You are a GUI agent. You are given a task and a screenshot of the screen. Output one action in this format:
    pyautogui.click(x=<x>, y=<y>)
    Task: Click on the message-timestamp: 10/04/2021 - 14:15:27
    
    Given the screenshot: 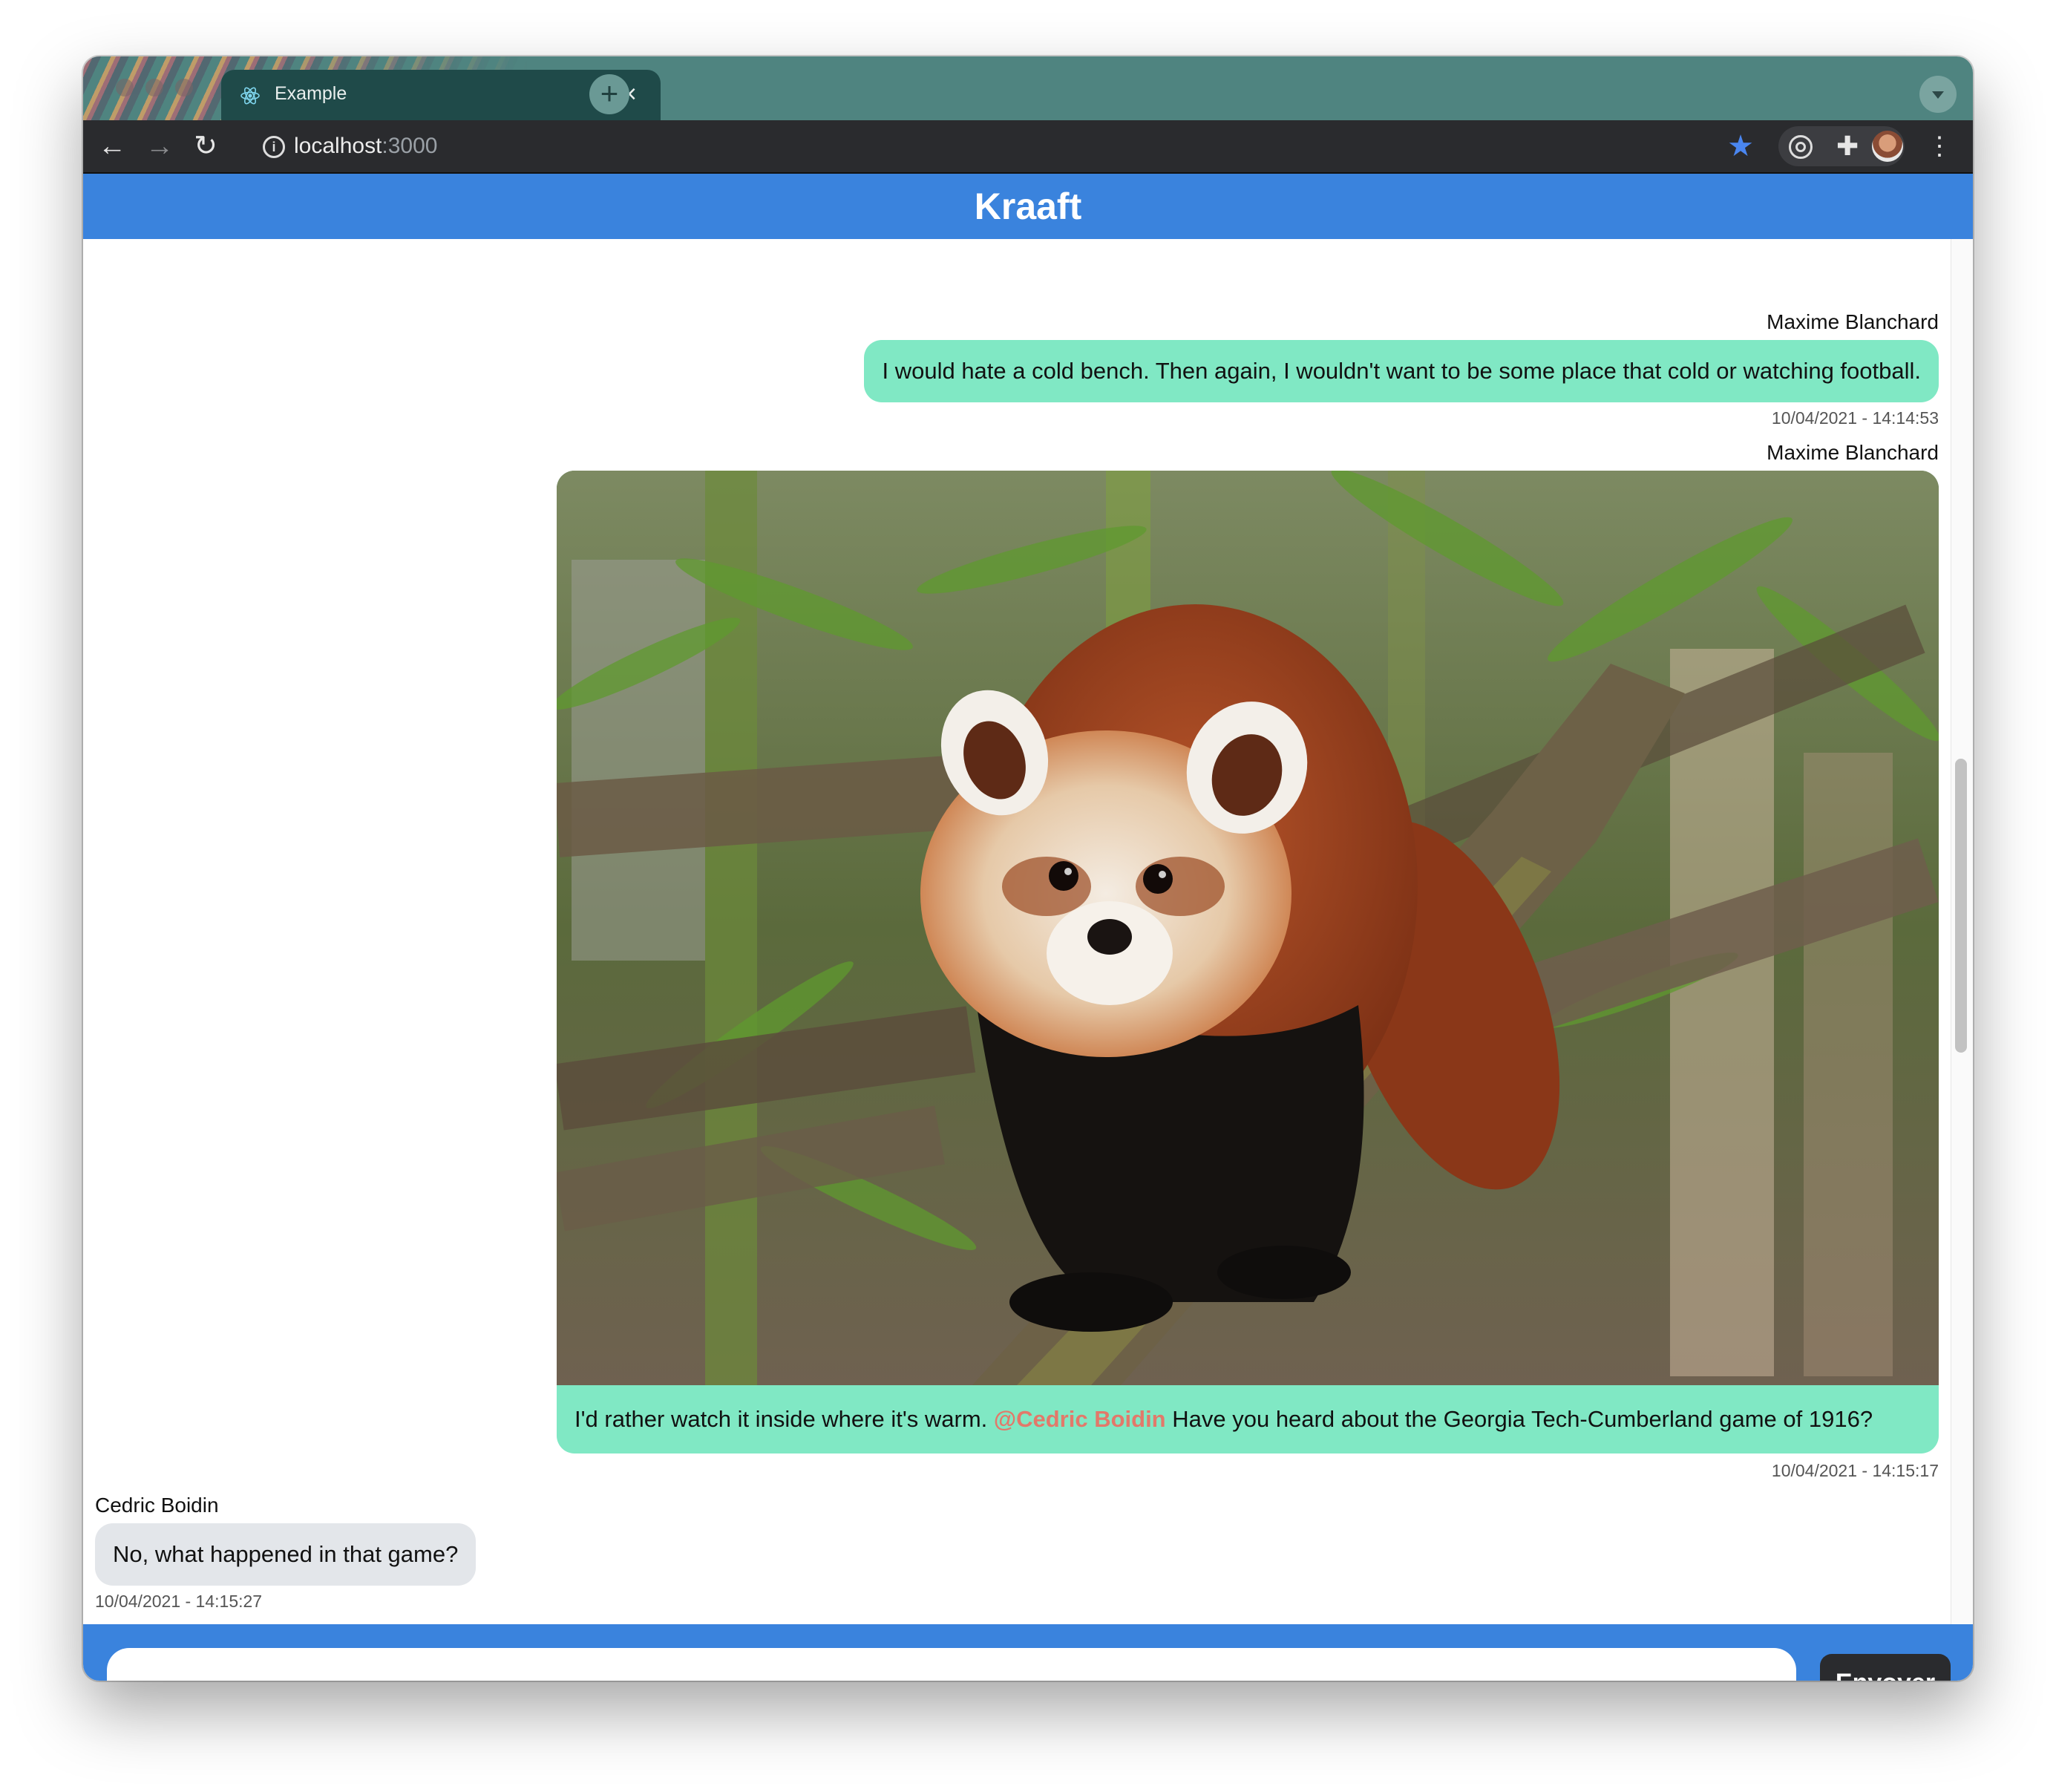 What is the action you would take?
    pyautogui.click(x=179, y=1601)
    